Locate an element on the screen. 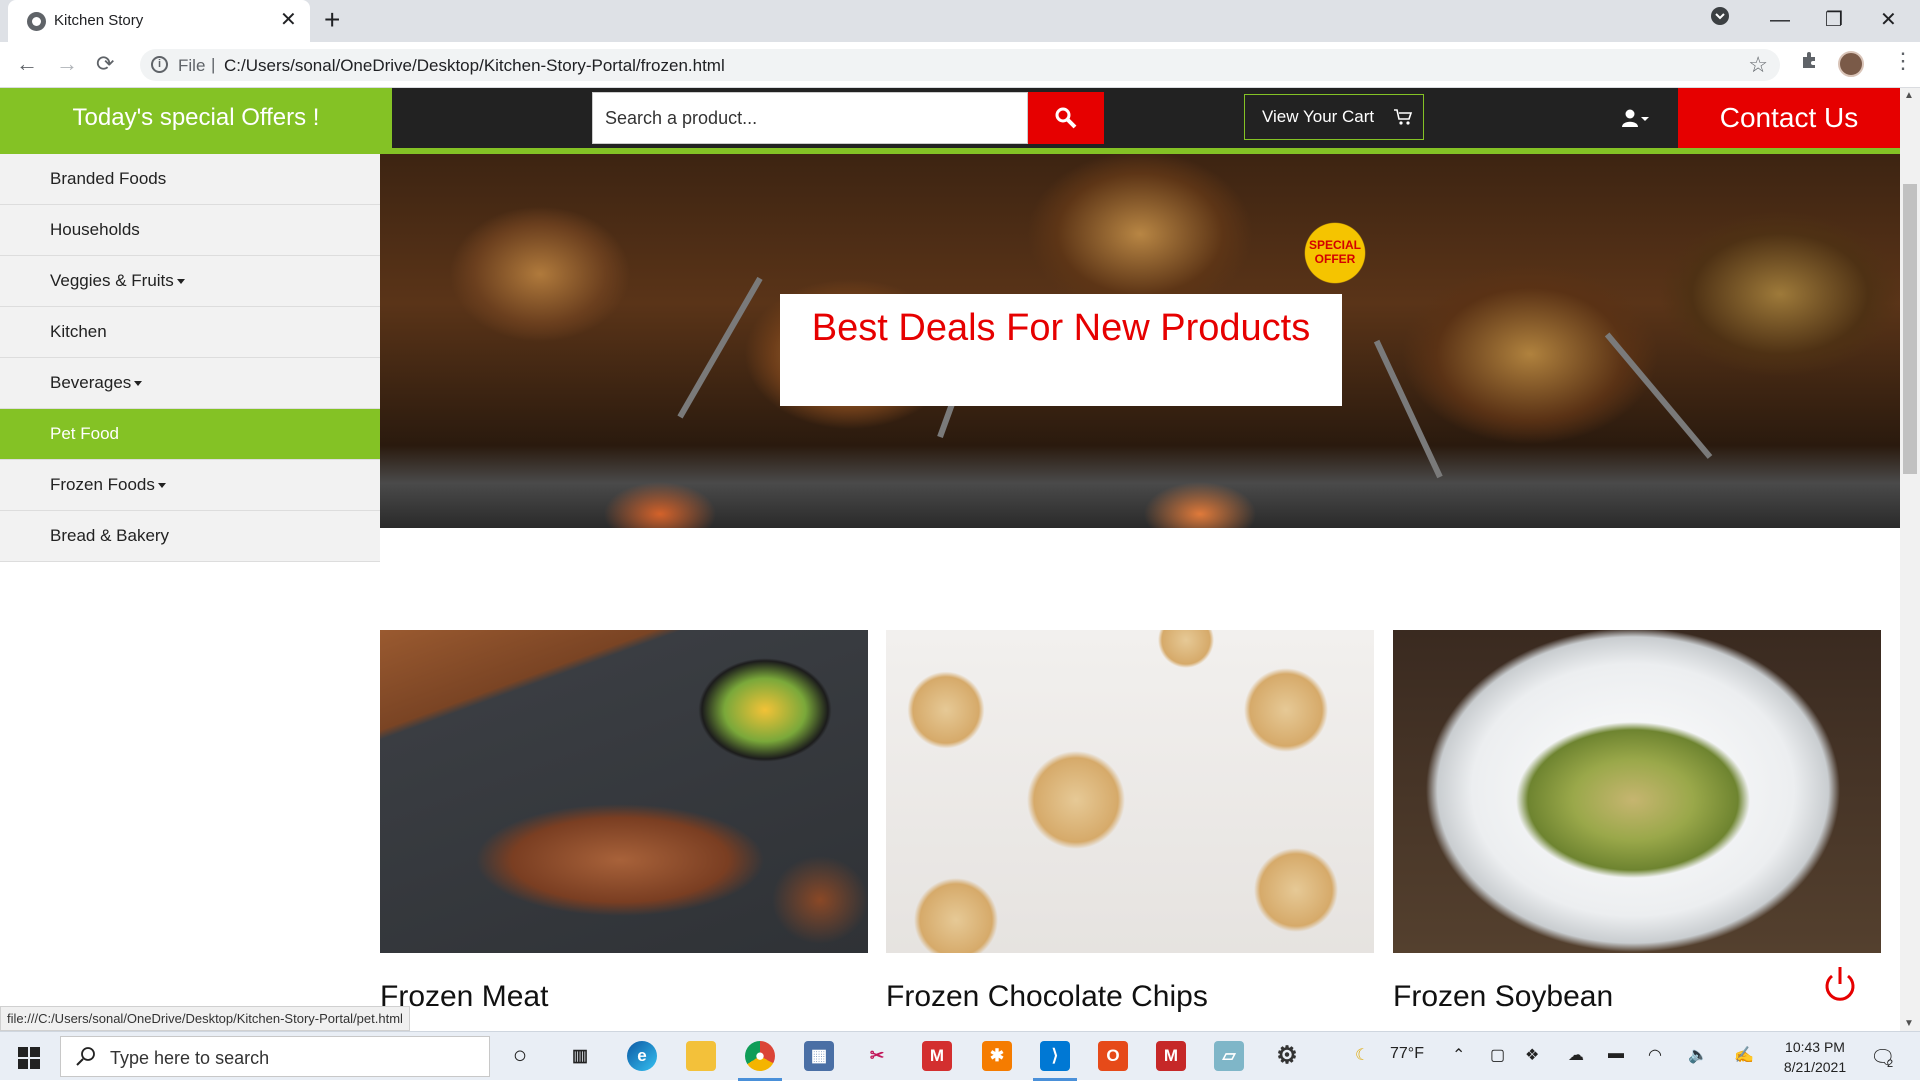 The image size is (1920, 1081). power-icon is located at coordinates (1840, 984).